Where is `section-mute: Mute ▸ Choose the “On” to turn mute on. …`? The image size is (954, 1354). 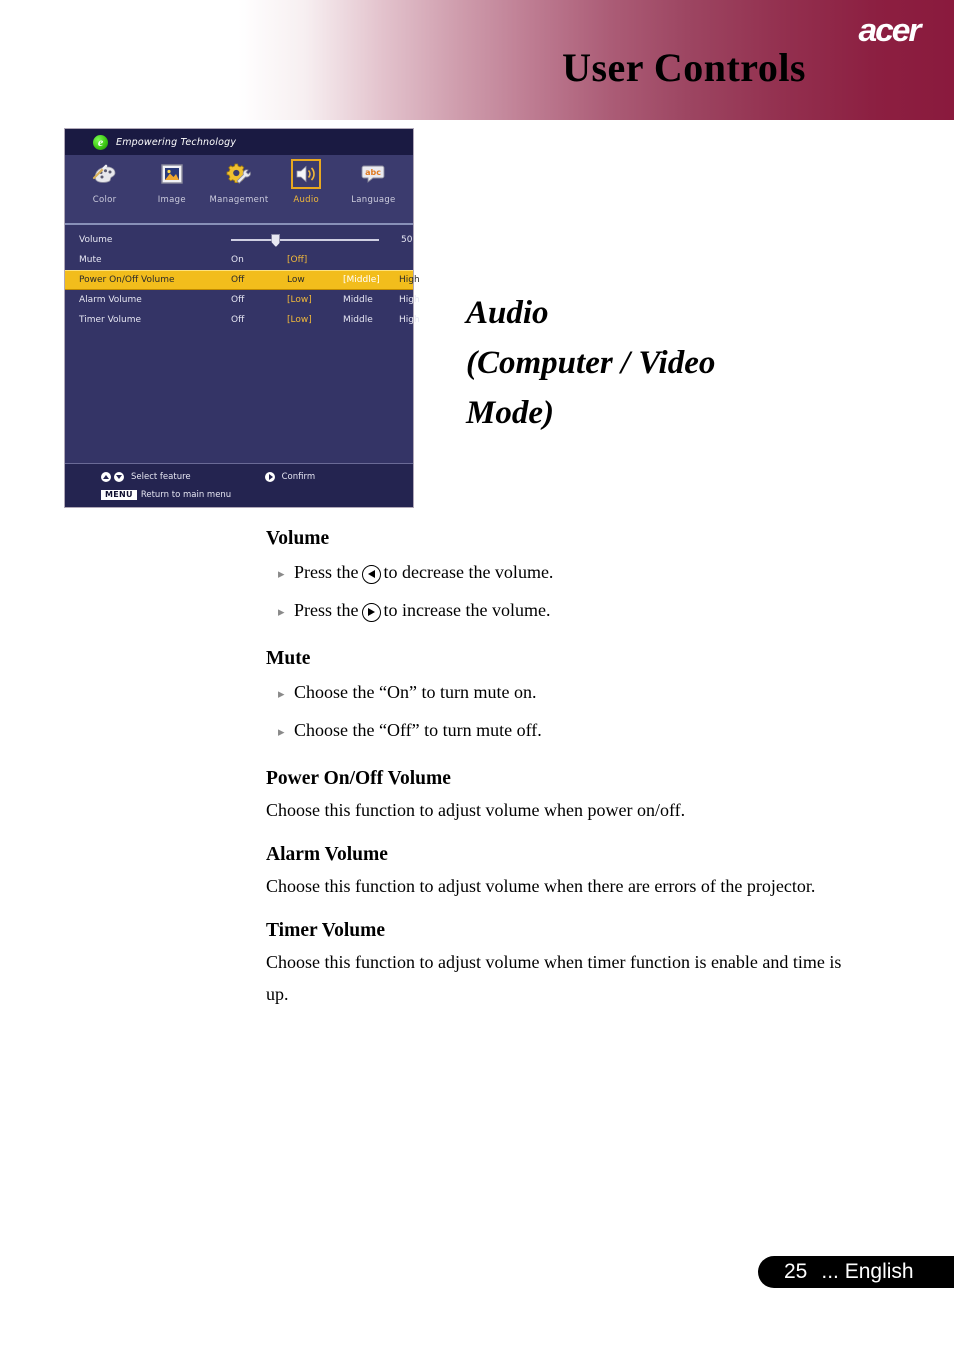 section-mute: Mute ▸ Choose the “On” to turn mute on. … is located at coordinates (566, 699).